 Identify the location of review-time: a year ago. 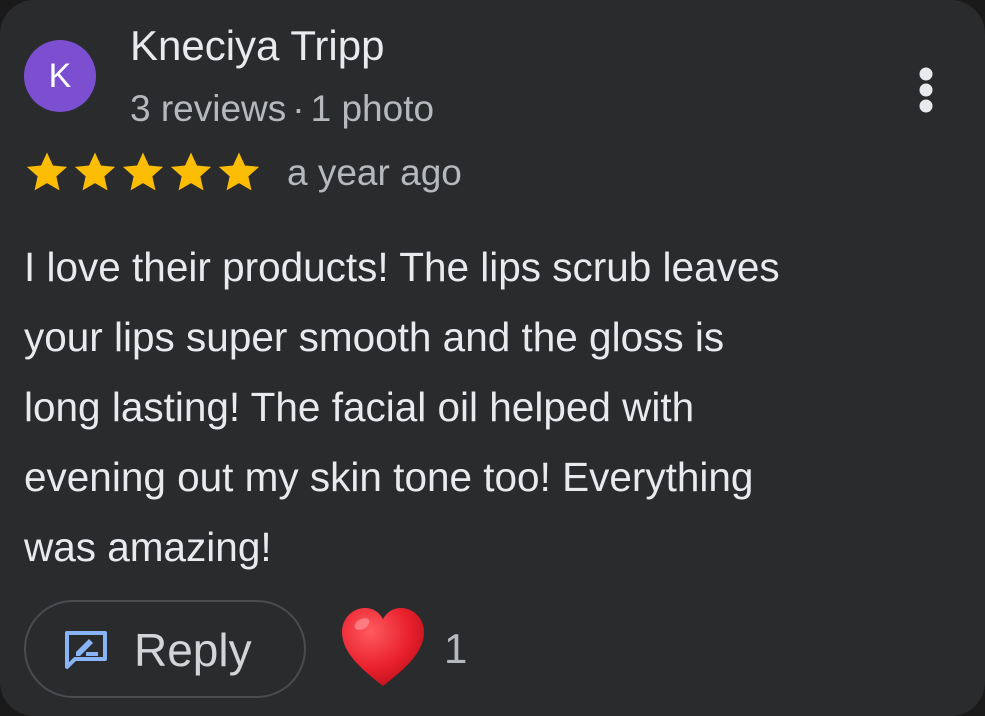
(374, 172).